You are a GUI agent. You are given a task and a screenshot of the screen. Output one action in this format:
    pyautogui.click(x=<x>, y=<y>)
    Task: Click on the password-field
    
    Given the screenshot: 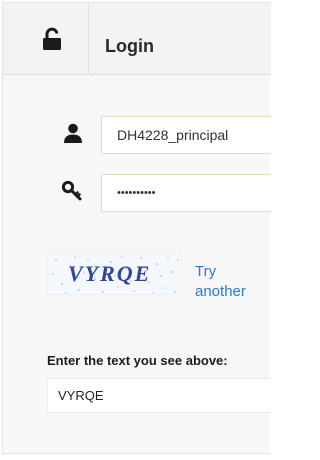 What is the action you would take?
    pyautogui.click(x=186, y=193)
    